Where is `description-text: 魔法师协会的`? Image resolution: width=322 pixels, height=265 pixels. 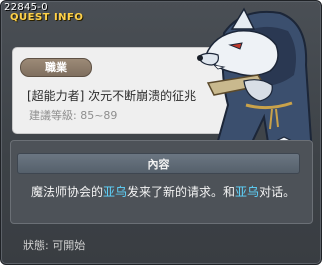 description-text: 魔法师协会的 is located at coordinates (67, 192).